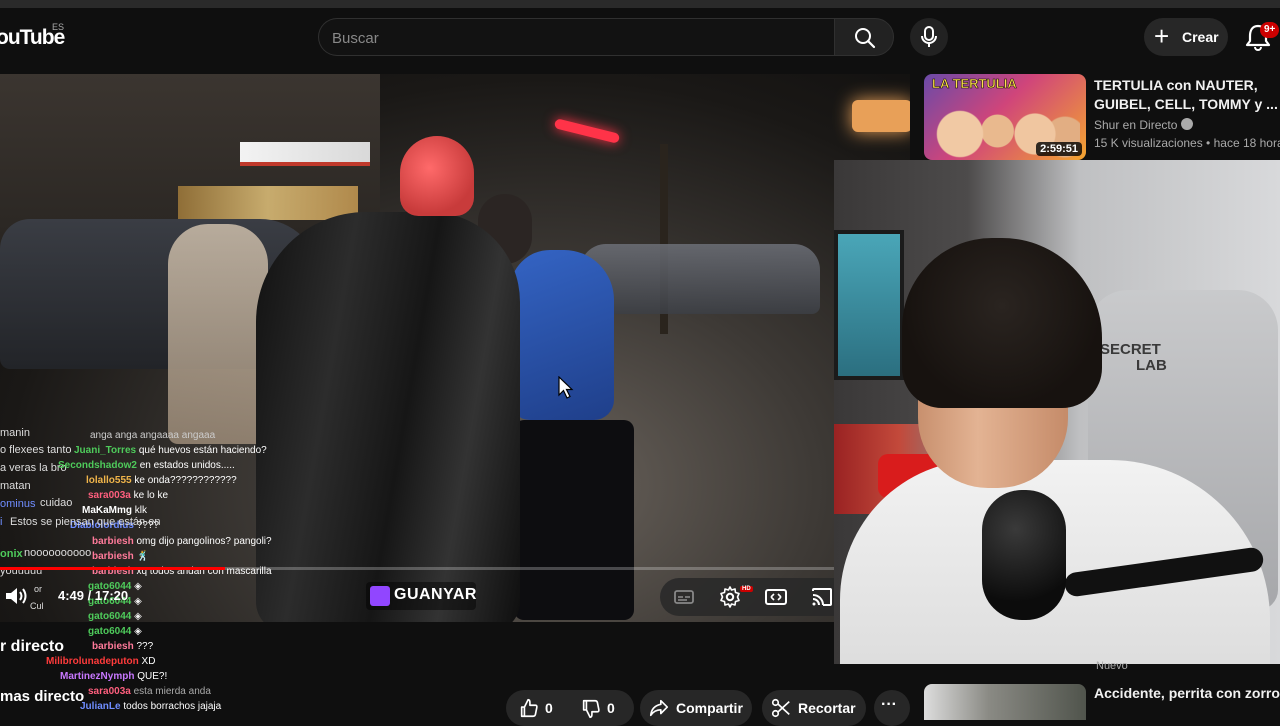 The height and width of the screenshot is (726, 1280). Describe the element at coordinates (42, 696) in the screenshot. I see `live-label-2: mas directo` at that location.